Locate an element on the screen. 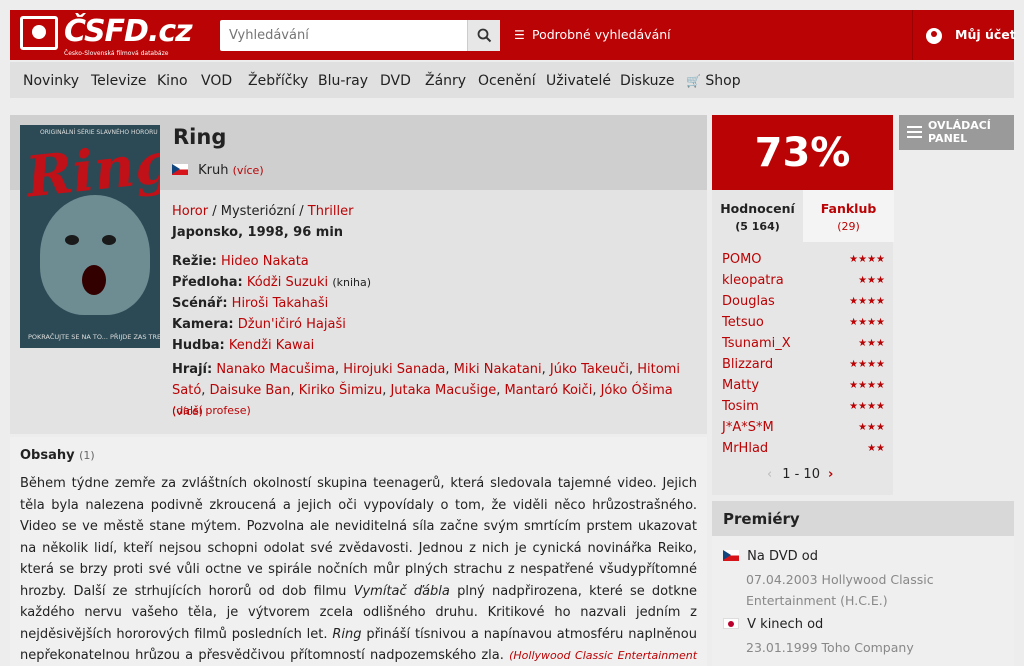 This screenshot has width=1024, height=666. crew-name-link: Džun'ičiró Hajaši is located at coordinates (292, 324).